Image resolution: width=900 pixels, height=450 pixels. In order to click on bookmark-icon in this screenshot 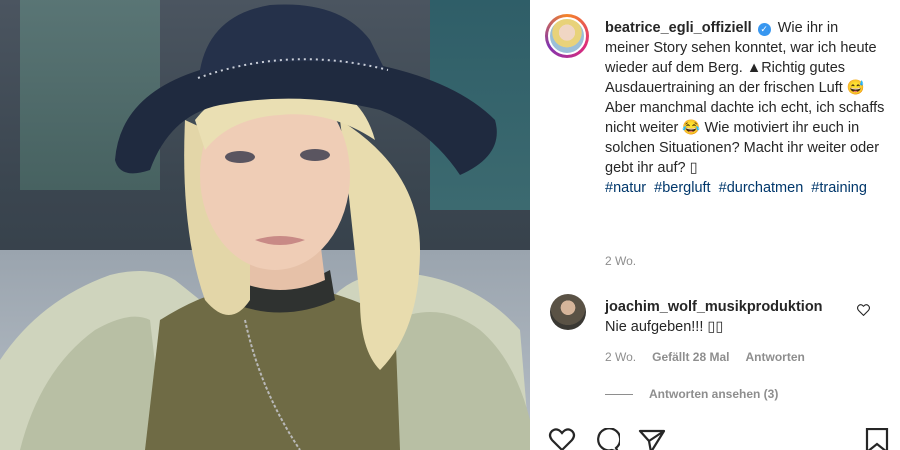, I will do `click(877, 438)`.